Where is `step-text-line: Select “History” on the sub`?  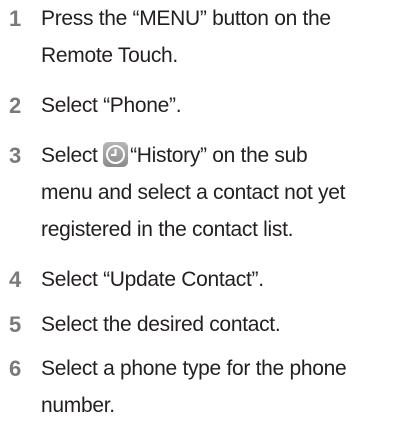 step-text-line: Select “History” on the sub is located at coordinates (225, 155).